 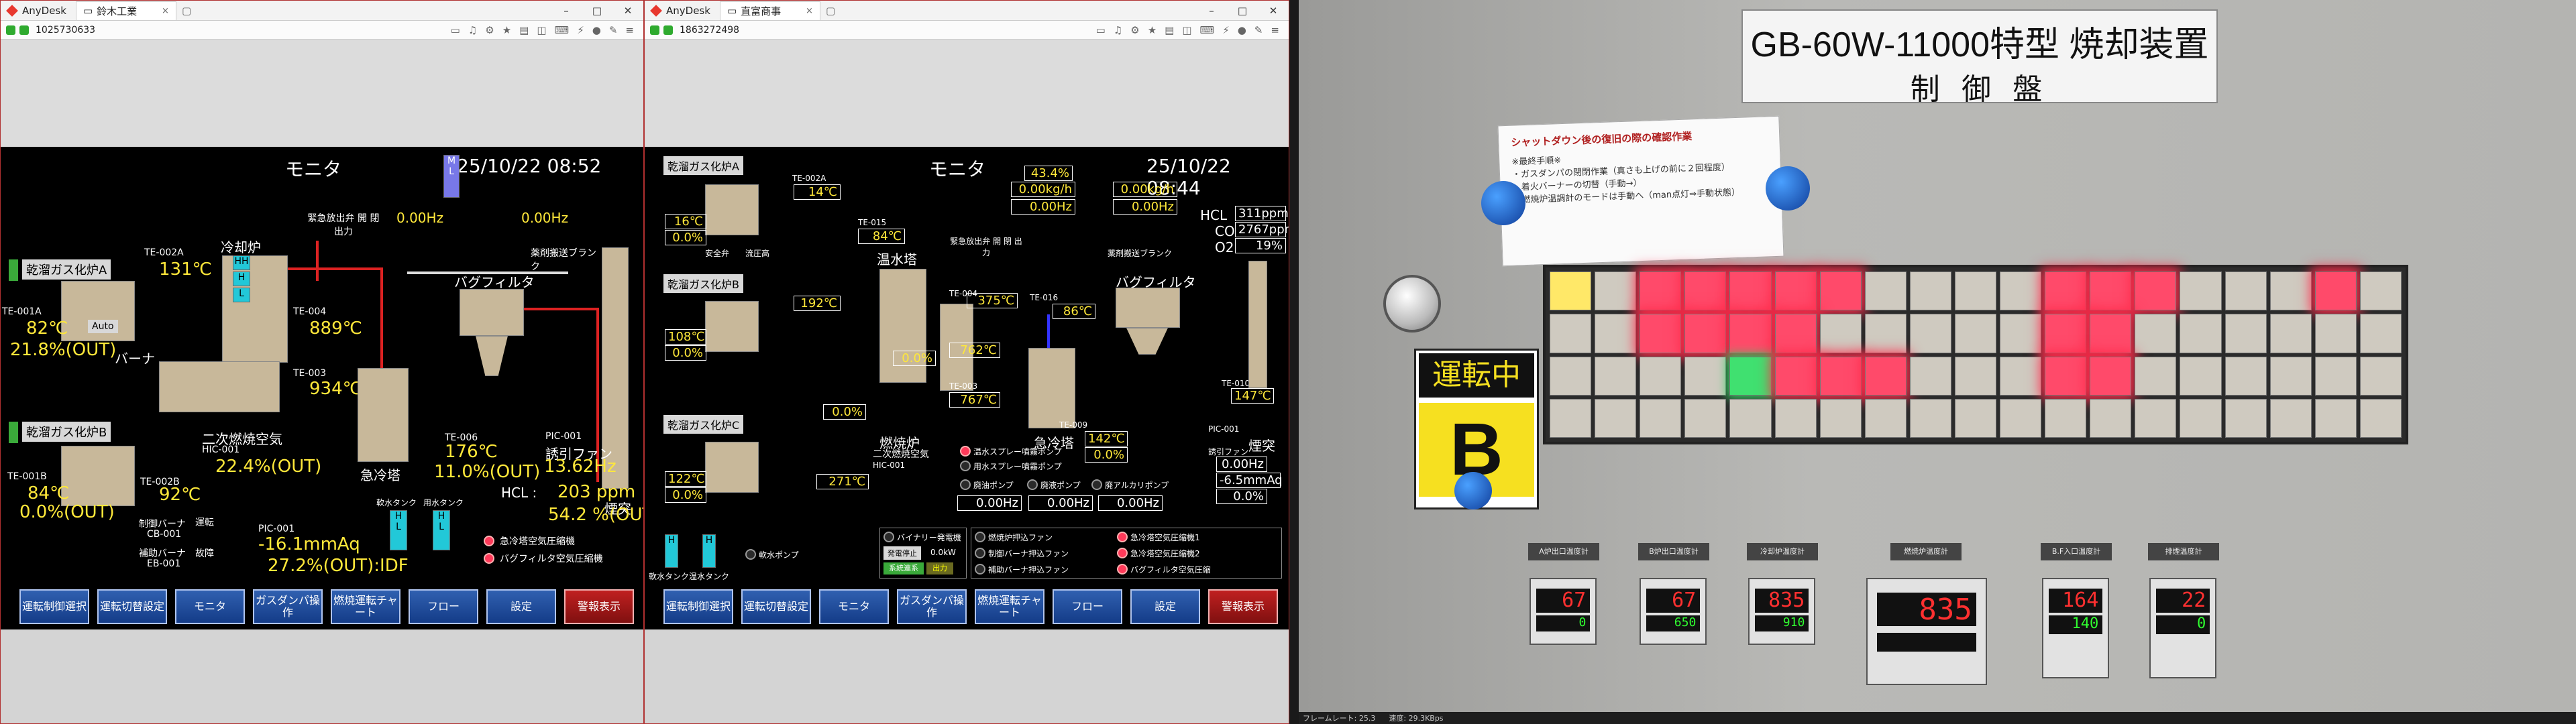 What do you see at coordinates (322, 30) in the screenshot?
I see `session-bar: 1025730633 ▭ ♫ ⚙ ★ ▤ ◫ ⌨ ⚡ ● ✎ ≡` at bounding box center [322, 30].